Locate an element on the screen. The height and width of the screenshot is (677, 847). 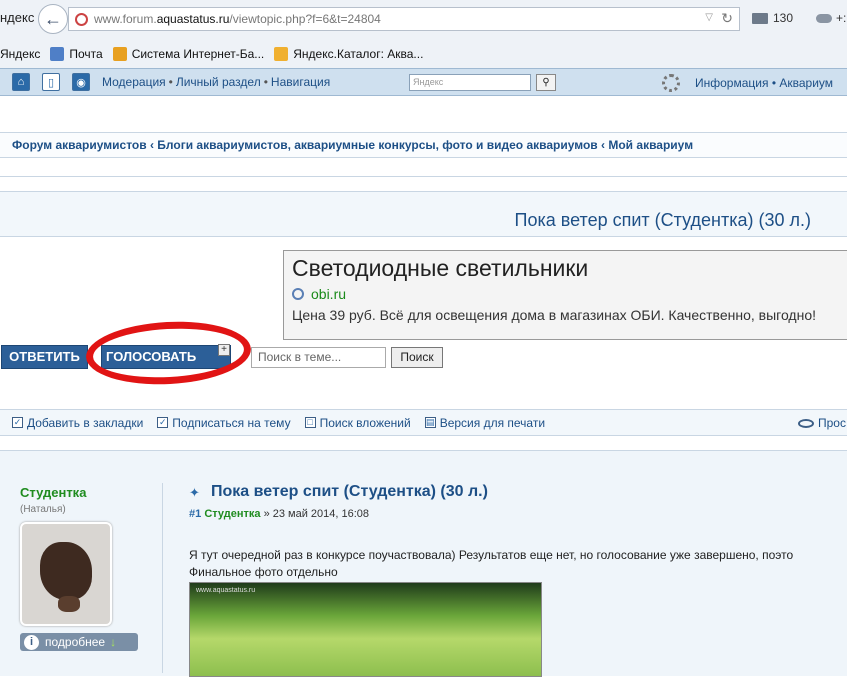
arrow-down-icon: ↓ is located at coordinates (113, 642).